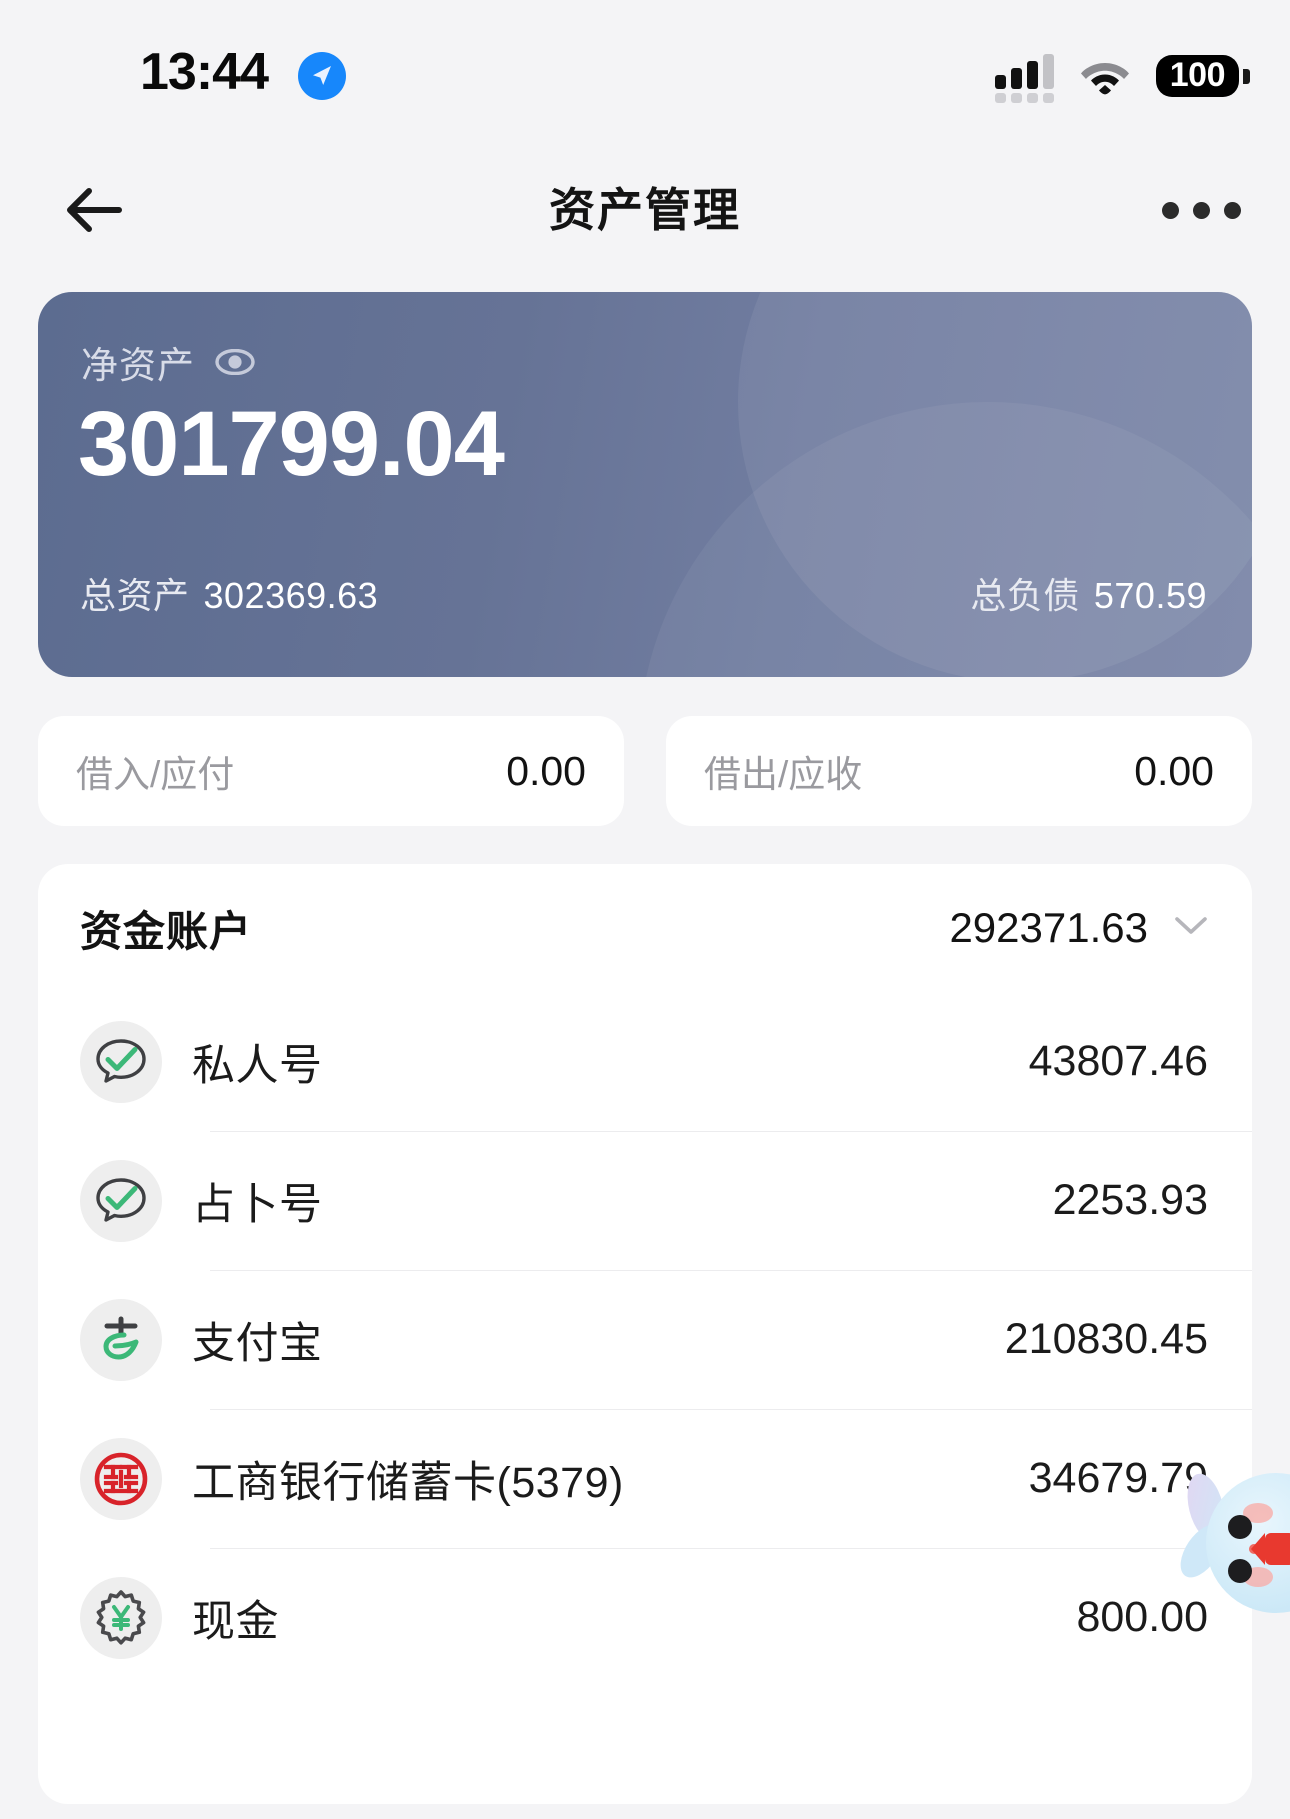 This screenshot has width=1290, height=1819. I want to click on account-name: 支付宝, so click(257, 1343).